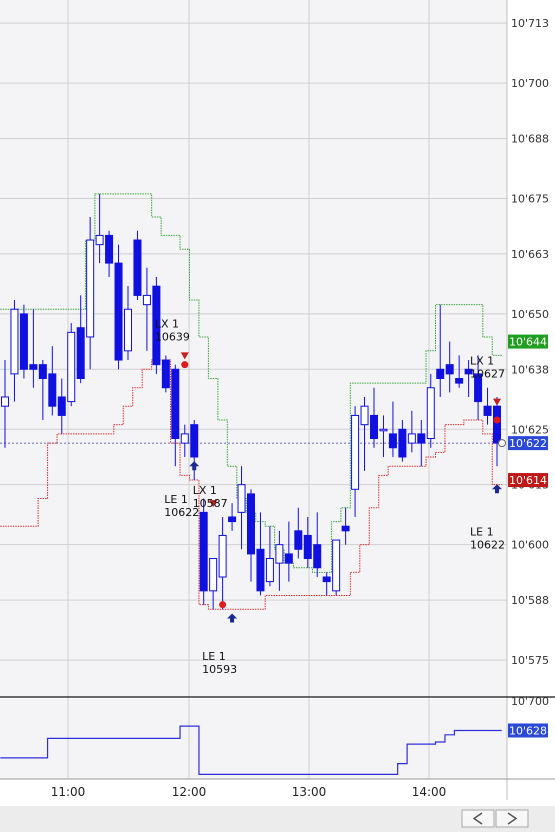  I want to click on y-tick-label: 10'675, so click(530, 198).